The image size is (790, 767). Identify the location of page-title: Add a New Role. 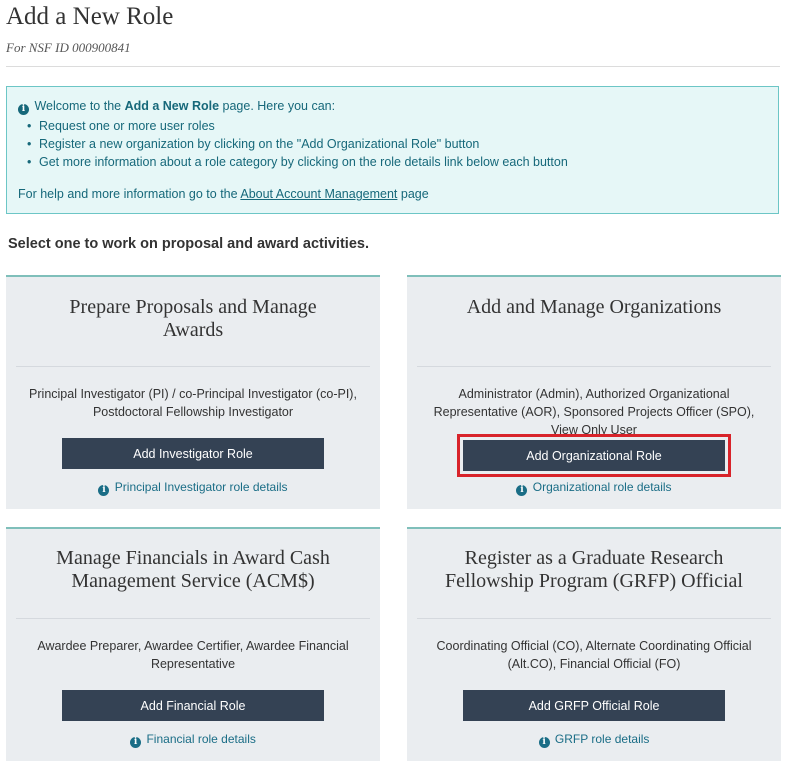
(90, 16).